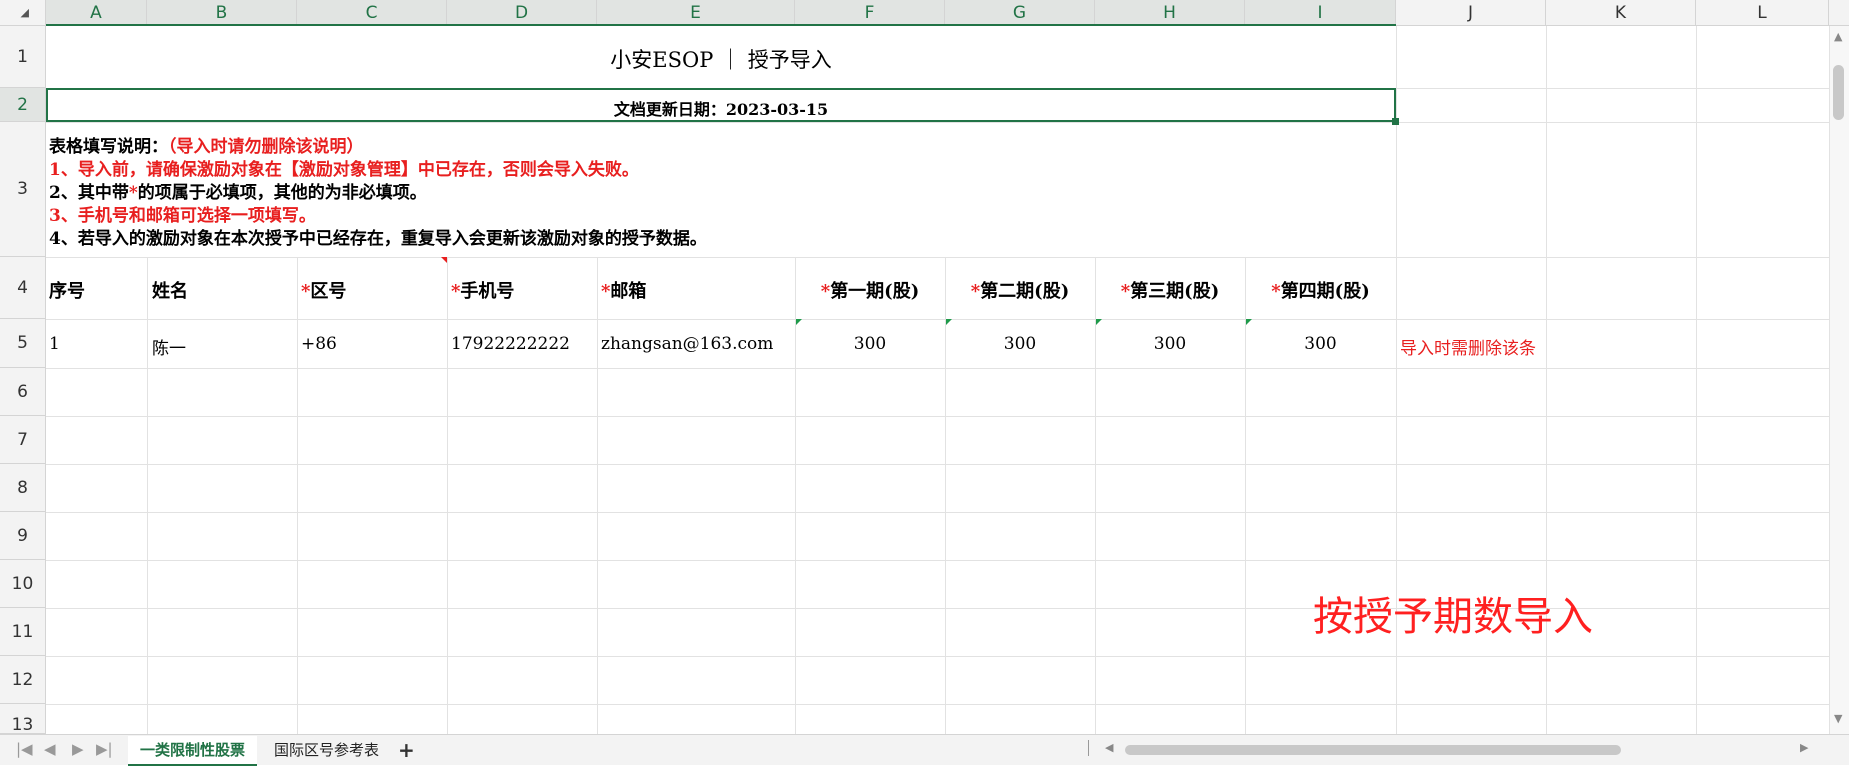  Describe the element at coordinates (344, 170) in the screenshot. I see `instruction-line-1: 1、导入前，请确保激励对象在【激励对象管理】中已存在，否则会导入失败。` at that location.